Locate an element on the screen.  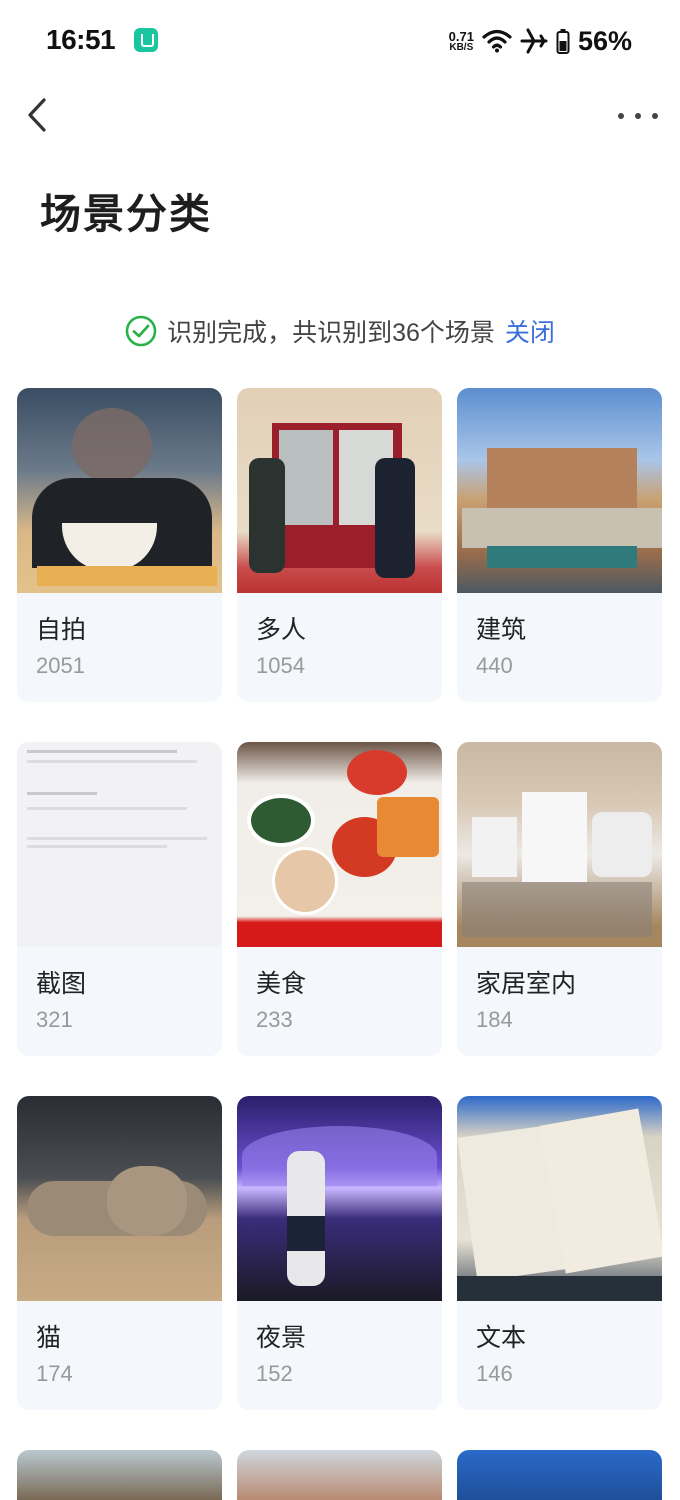
scene-name: 家居室内 is located at coordinates (526, 984).